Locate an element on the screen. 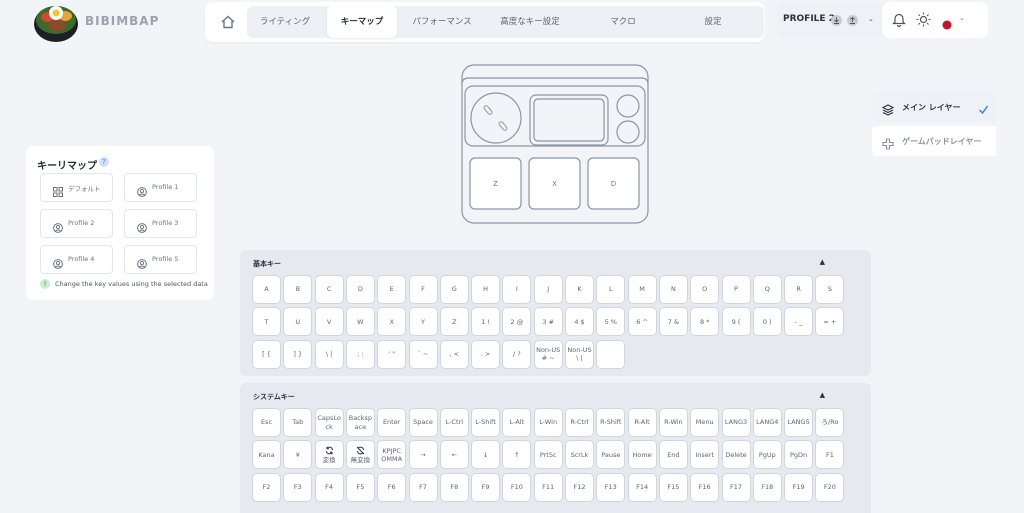  key-button: 7 & is located at coordinates (673, 322).